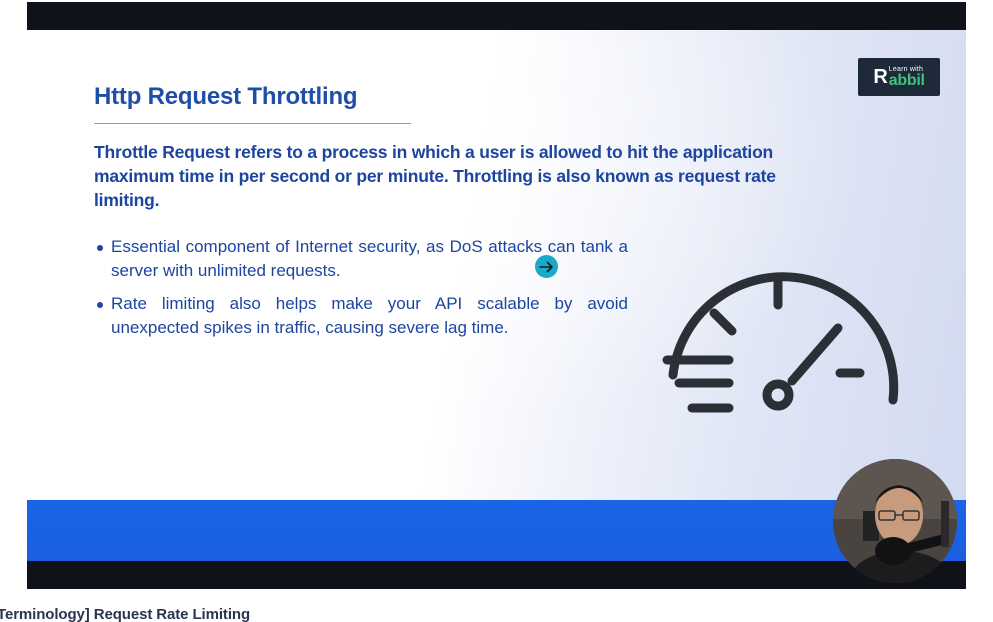  What do you see at coordinates (226, 96) in the screenshot?
I see `slide-title: Http Request Throttling` at bounding box center [226, 96].